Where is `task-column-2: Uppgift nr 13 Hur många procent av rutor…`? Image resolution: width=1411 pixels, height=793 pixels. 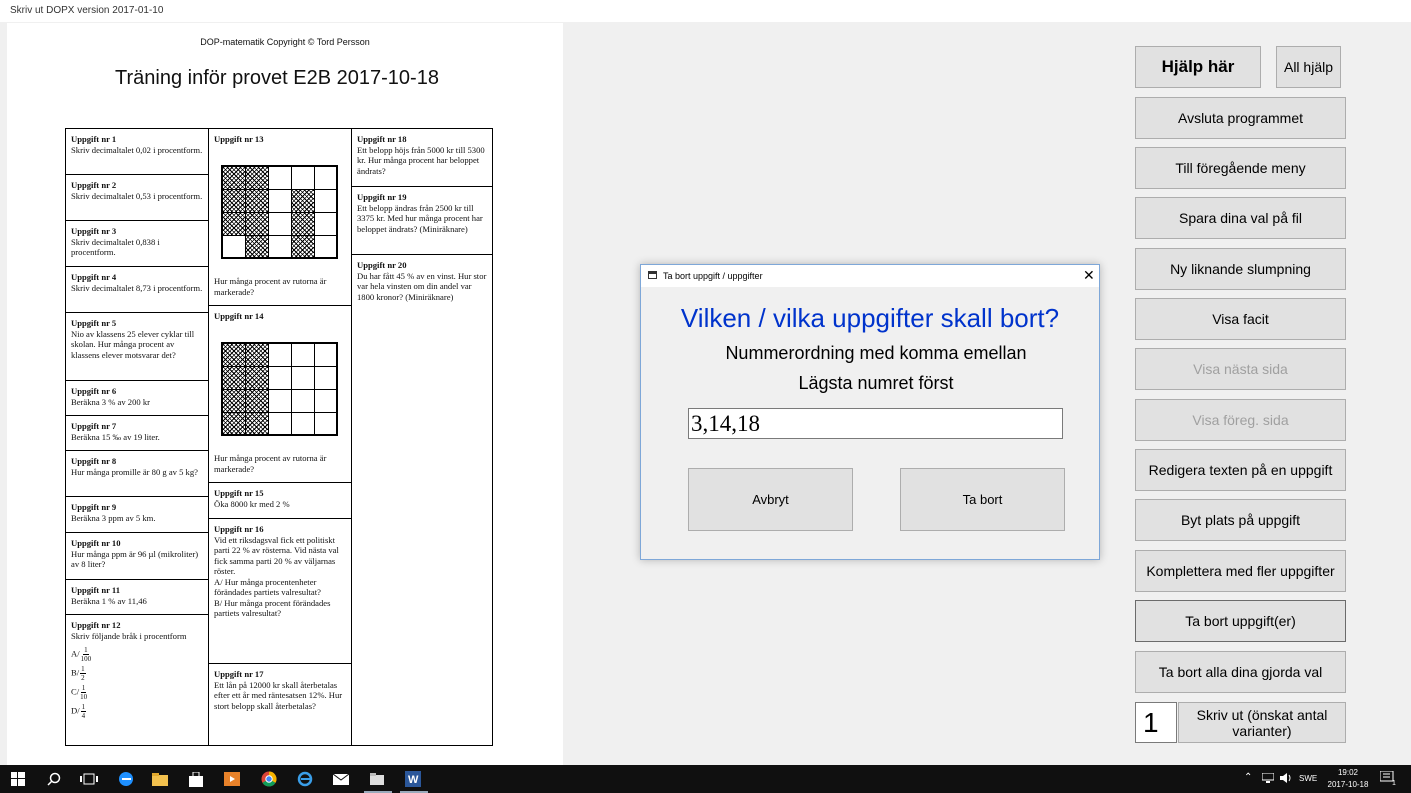 task-column-2: Uppgift nr 13 Hur många procent av rutor… is located at coordinates (280, 437).